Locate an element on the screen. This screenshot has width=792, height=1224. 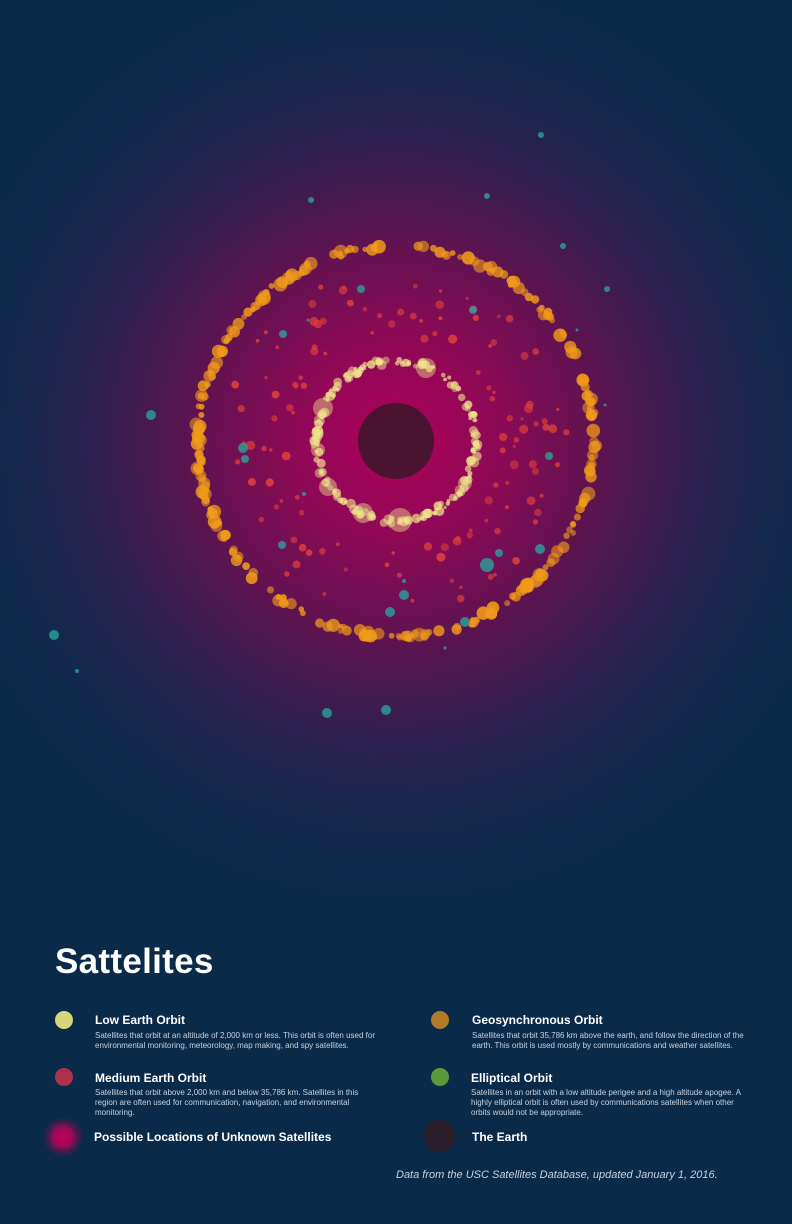
legend-label-leo: Low Earth Orbit is located at coordinates (140, 1020).